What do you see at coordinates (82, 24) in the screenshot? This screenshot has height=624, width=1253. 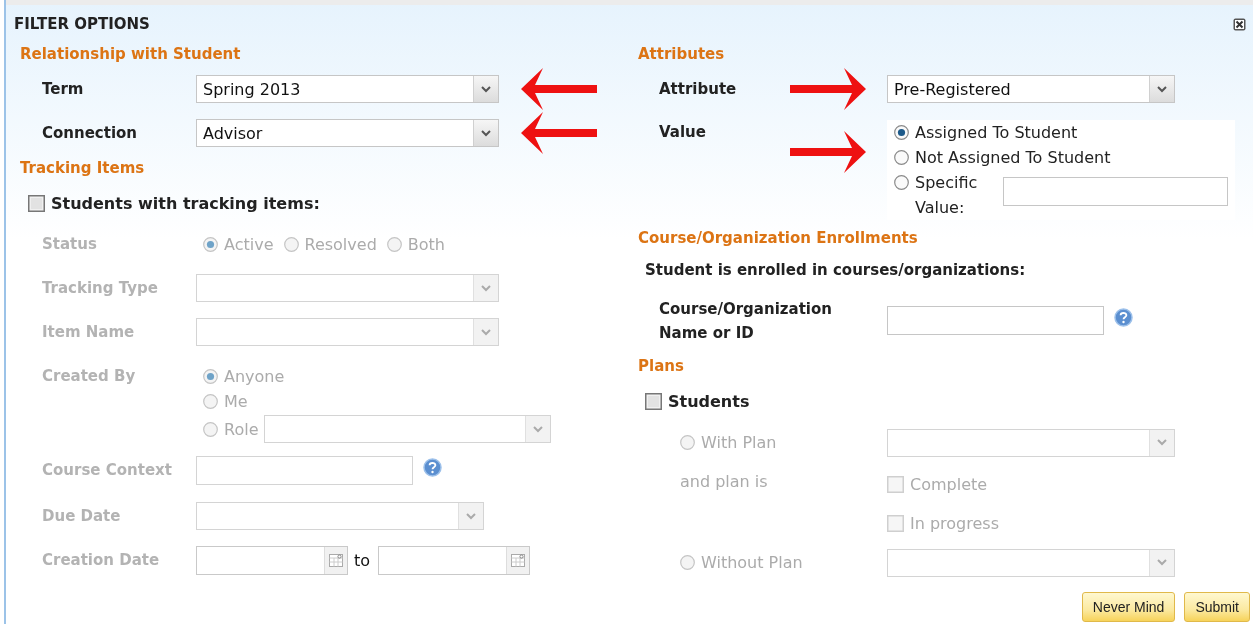 I see `dialog-title: FILTER OPTIONS` at bounding box center [82, 24].